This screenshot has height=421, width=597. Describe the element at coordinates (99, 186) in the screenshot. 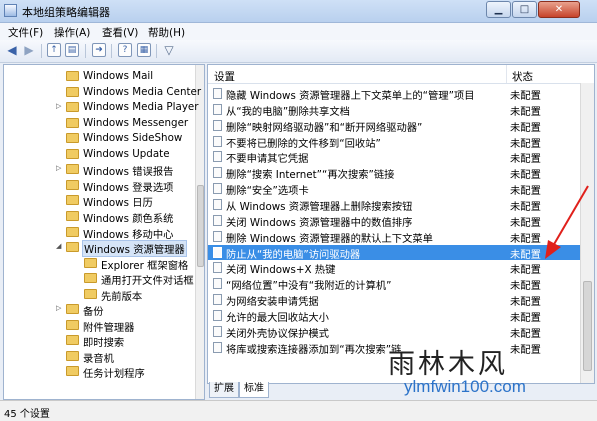

I see `tree-item: Windows 登录选项` at that location.